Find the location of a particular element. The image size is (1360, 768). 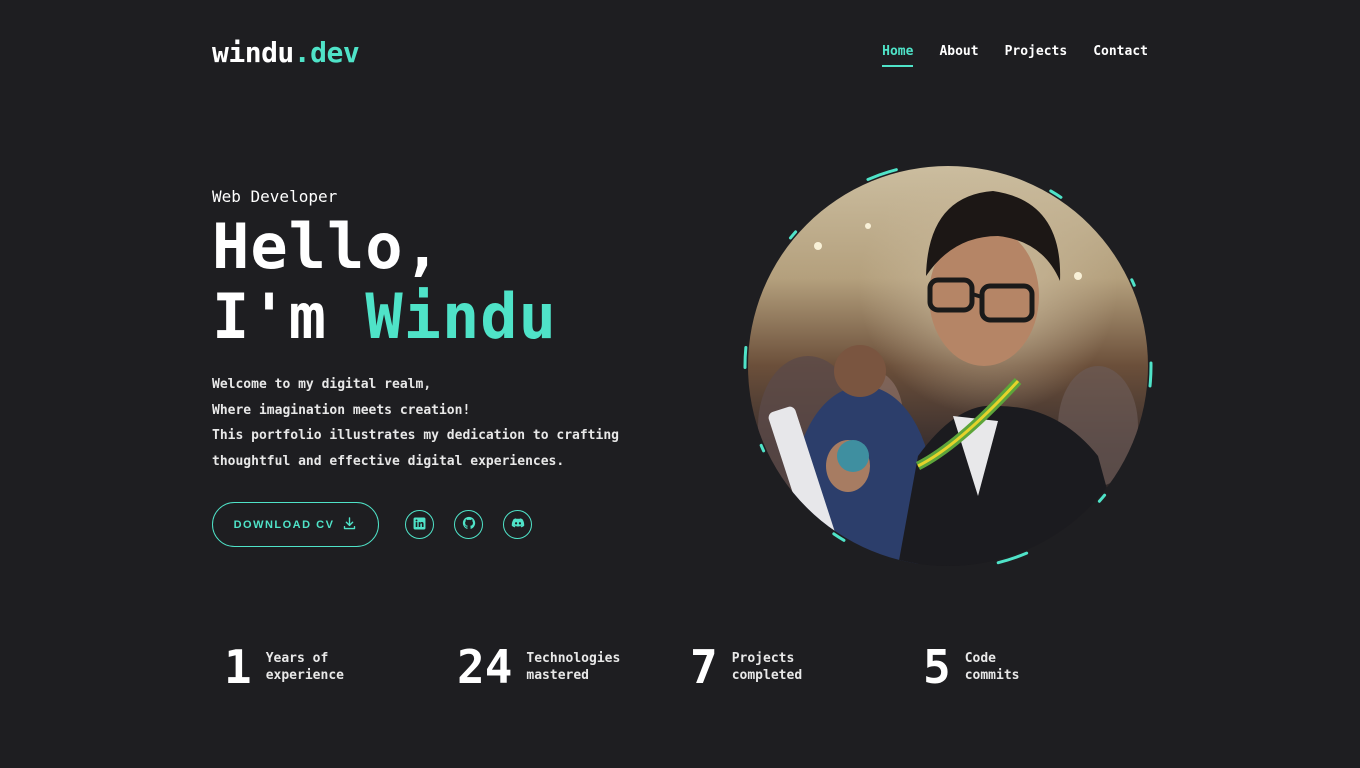

stat-label-line: Code is located at coordinates (980, 658).